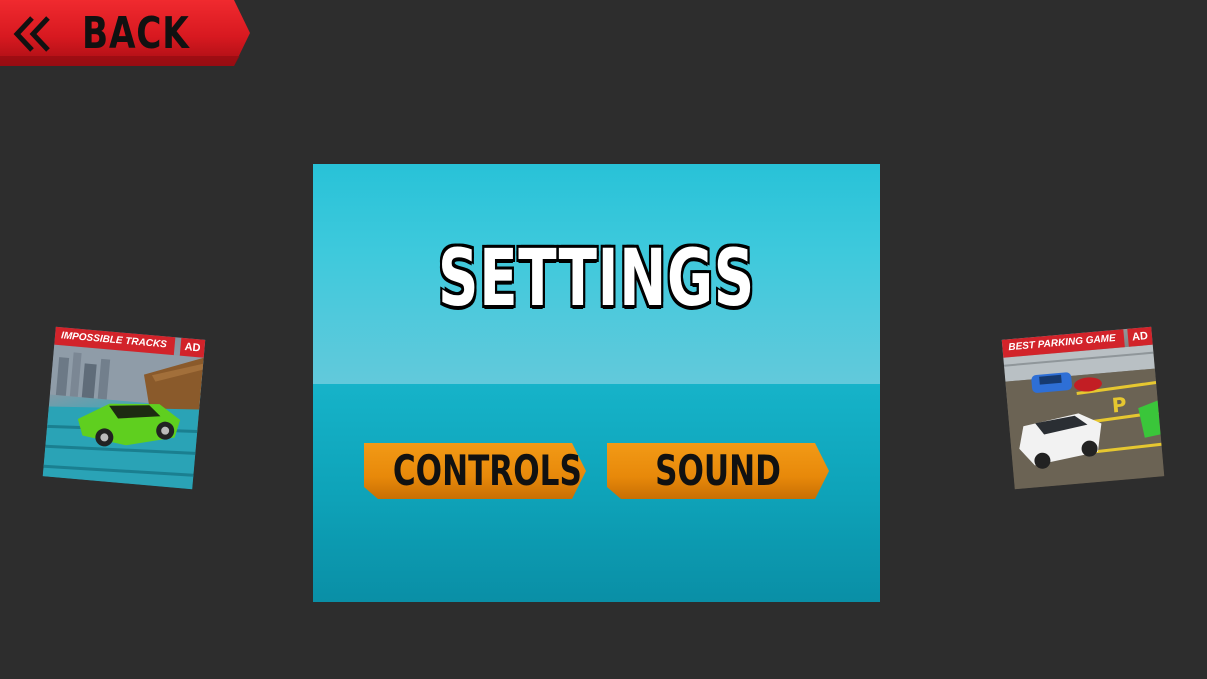  Describe the element at coordinates (124, 408) in the screenshot. I see `ad-impossible-tracks: IMPOSSIBLE TRACKS AD` at that location.